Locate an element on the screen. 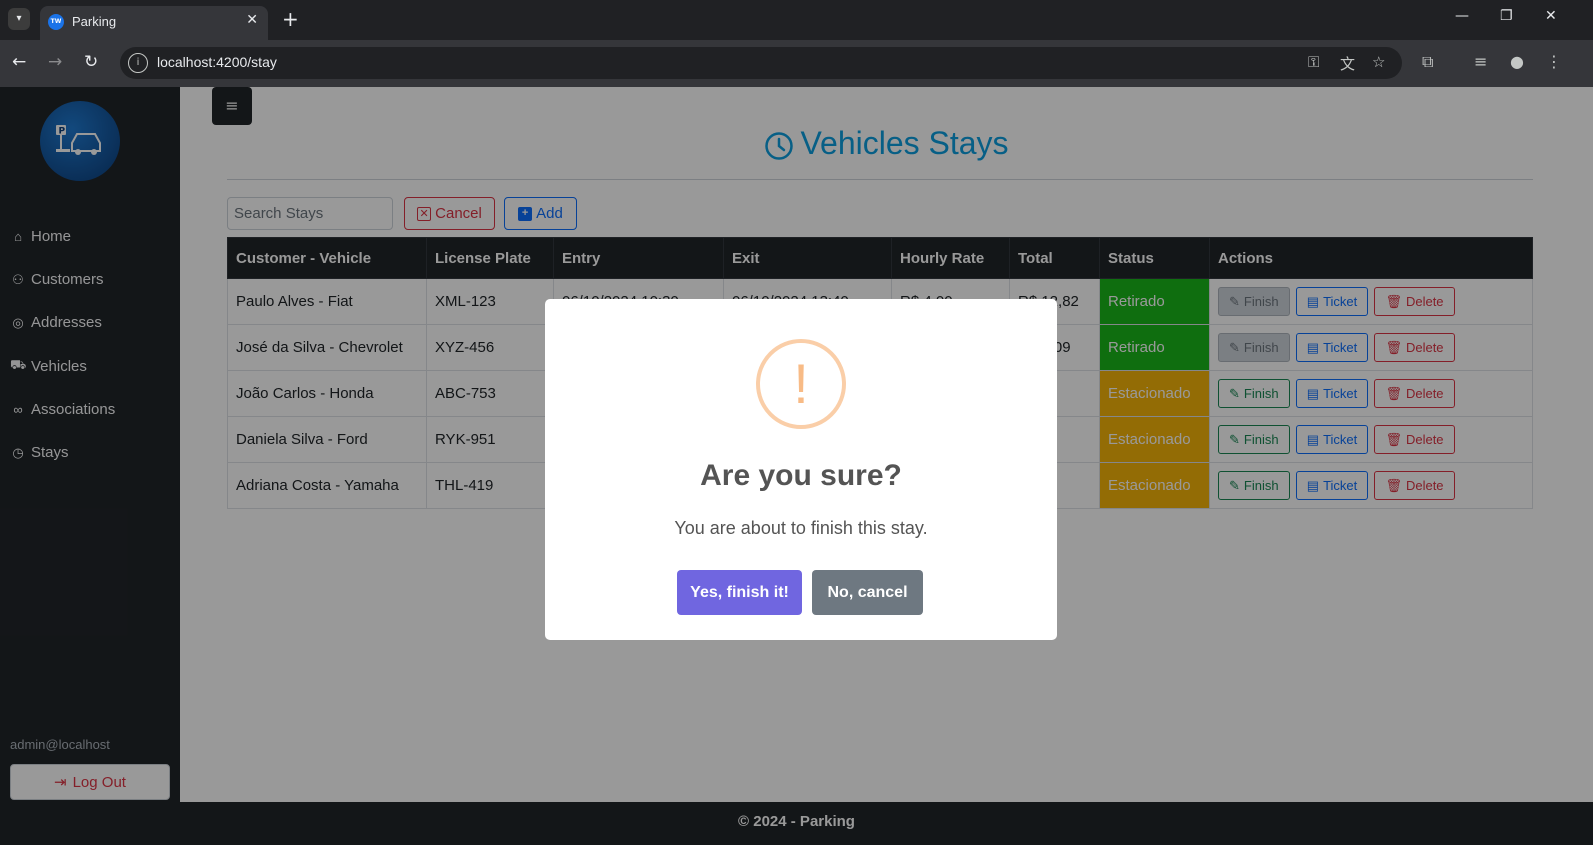  url-text: localhost:4200/stay is located at coordinates (217, 62).